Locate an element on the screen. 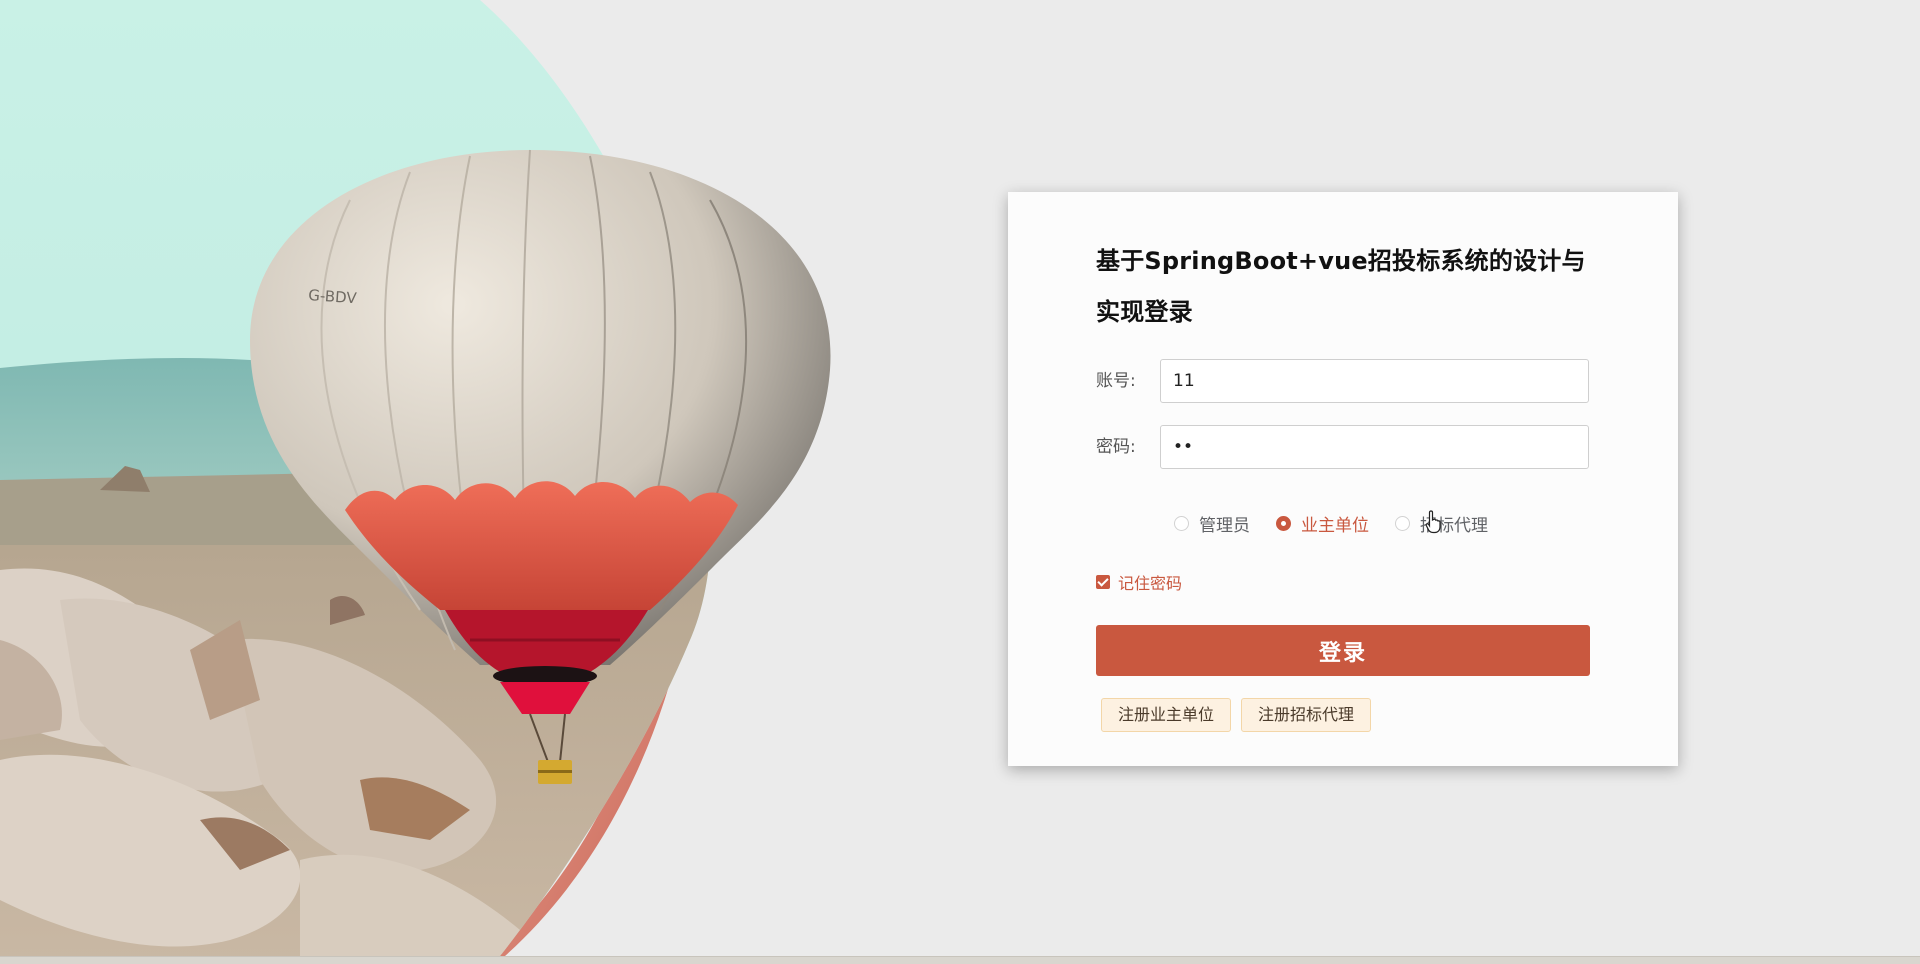  account-label: 账号: is located at coordinates (1116, 381).